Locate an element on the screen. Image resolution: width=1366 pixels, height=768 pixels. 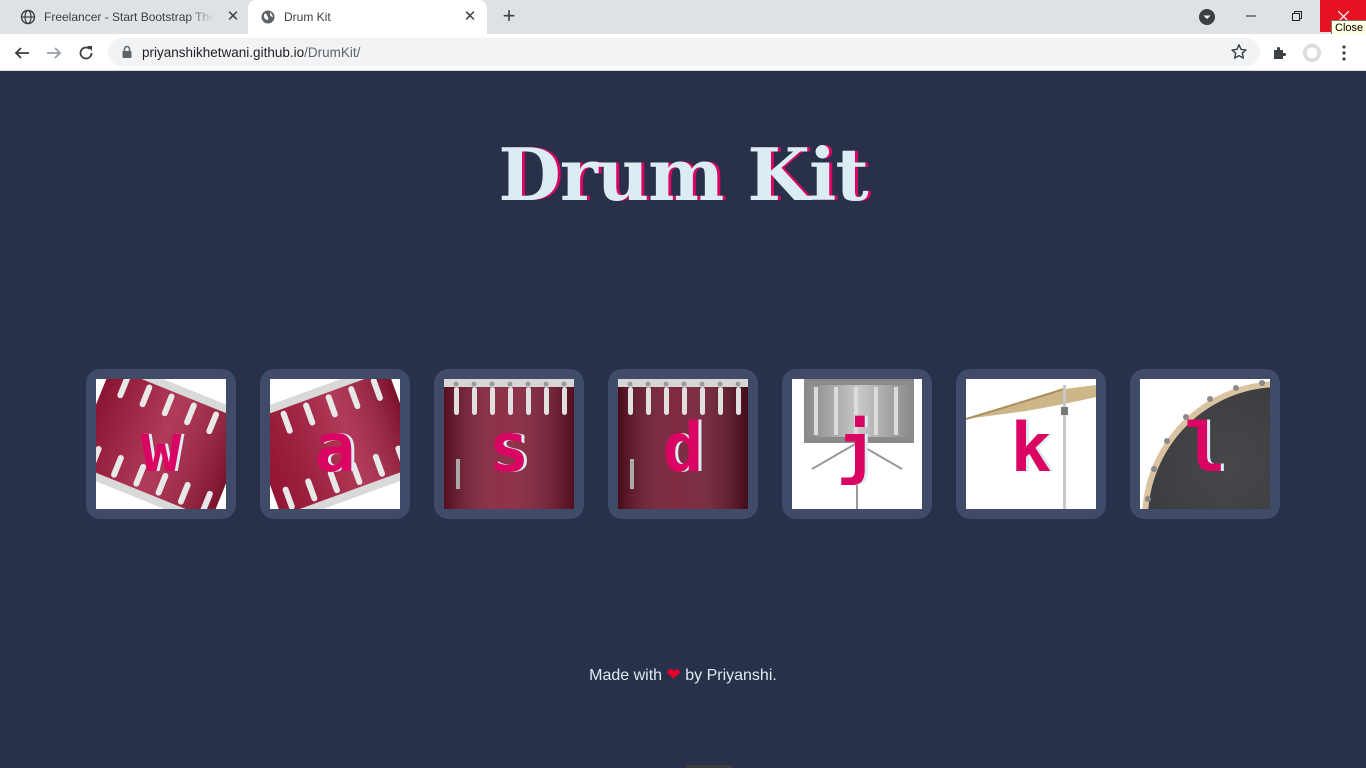
url-path: /DrumKit/ is located at coordinates (332, 52).